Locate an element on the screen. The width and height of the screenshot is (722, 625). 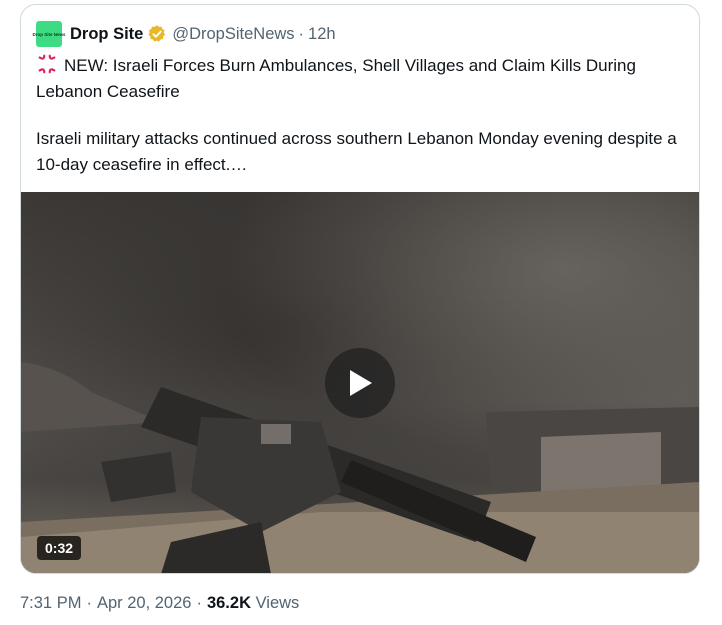
play-button is located at coordinates (360, 383).